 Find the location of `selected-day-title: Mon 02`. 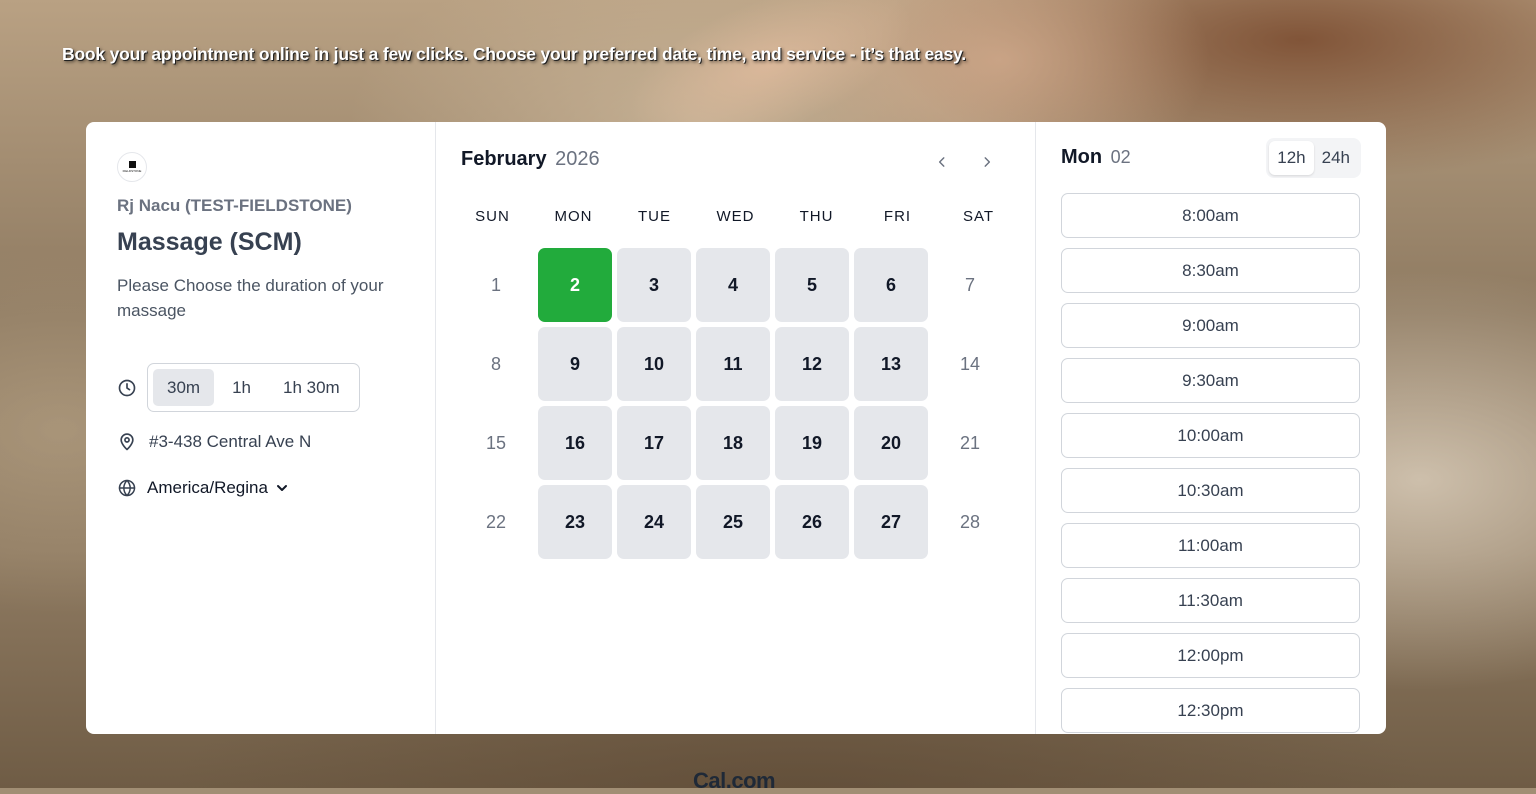

selected-day-title: Mon 02 is located at coordinates (1096, 157).